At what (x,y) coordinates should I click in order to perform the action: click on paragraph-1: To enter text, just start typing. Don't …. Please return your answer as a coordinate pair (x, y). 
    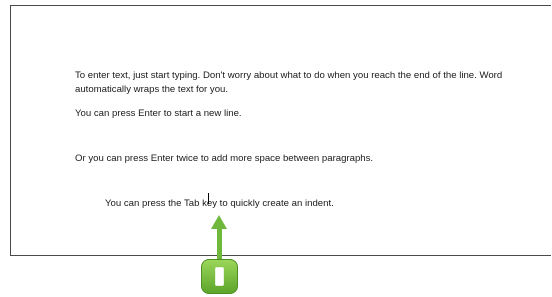
    Looking at the image, I should click on (300, 83).